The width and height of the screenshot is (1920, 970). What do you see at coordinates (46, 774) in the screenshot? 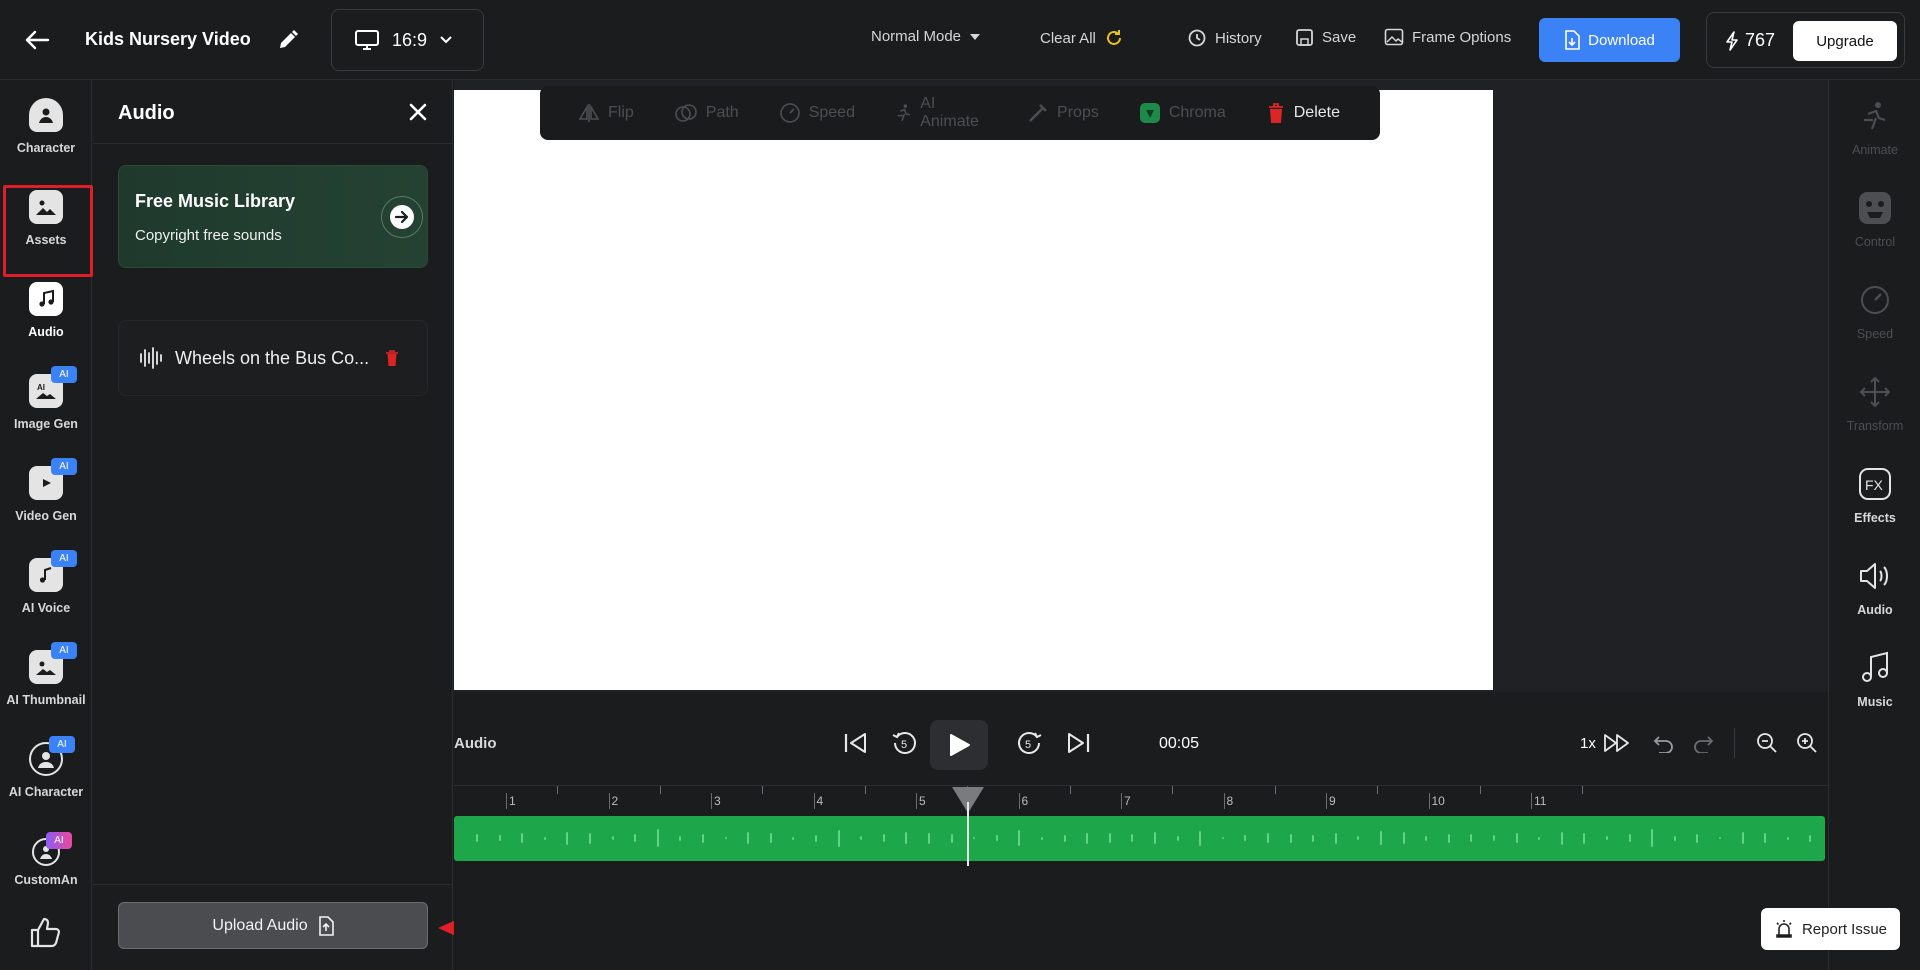
I see `sidebar-item-ai-character: AI AI Character` at bounding box center [46, 774].